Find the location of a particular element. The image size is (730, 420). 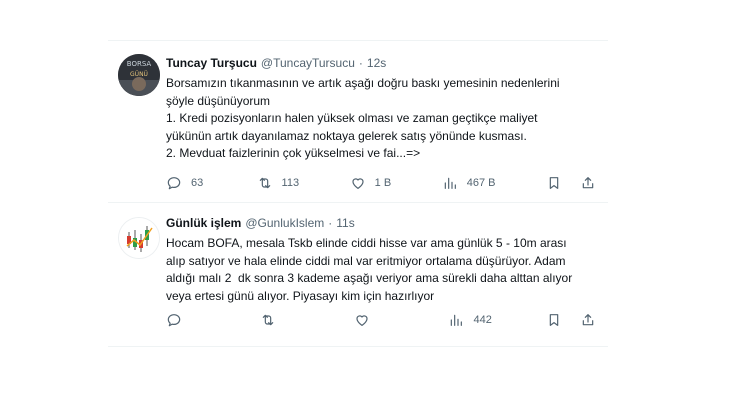

tweet-actions: 442 is located at coordinates (381, 320).